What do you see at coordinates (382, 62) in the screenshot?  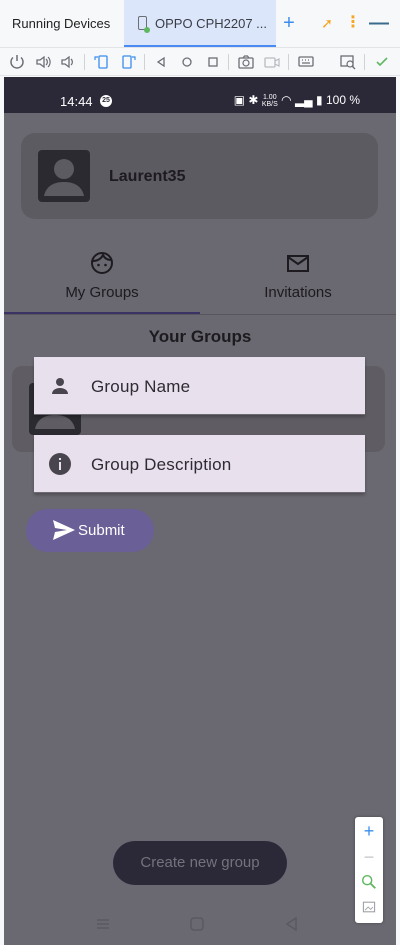 I see `checkmark-icon` at bounding box center [382, 62].